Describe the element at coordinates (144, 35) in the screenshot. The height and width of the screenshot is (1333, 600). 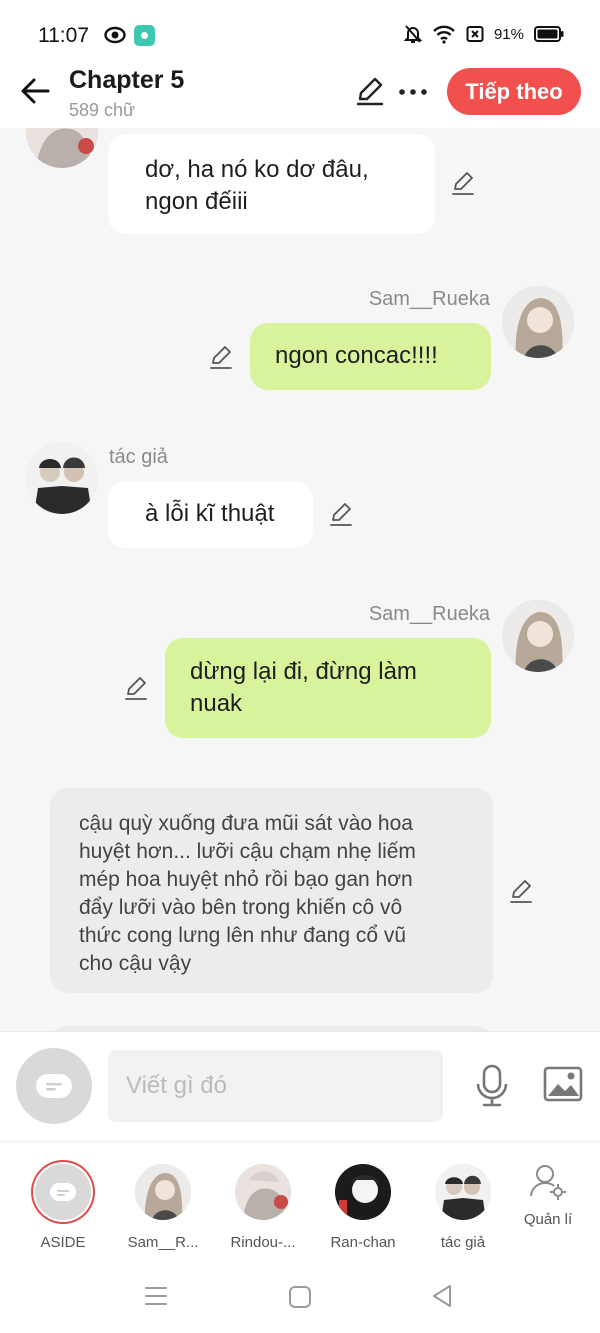
I see `app-notification-icon` at that location.